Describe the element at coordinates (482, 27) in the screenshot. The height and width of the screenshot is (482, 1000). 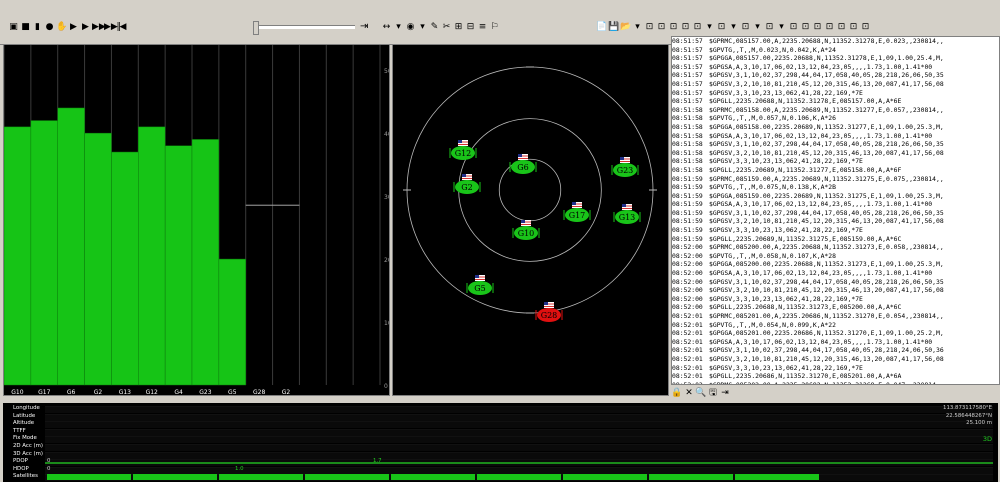
I see `mid-buttons-8: ≡` at that location.